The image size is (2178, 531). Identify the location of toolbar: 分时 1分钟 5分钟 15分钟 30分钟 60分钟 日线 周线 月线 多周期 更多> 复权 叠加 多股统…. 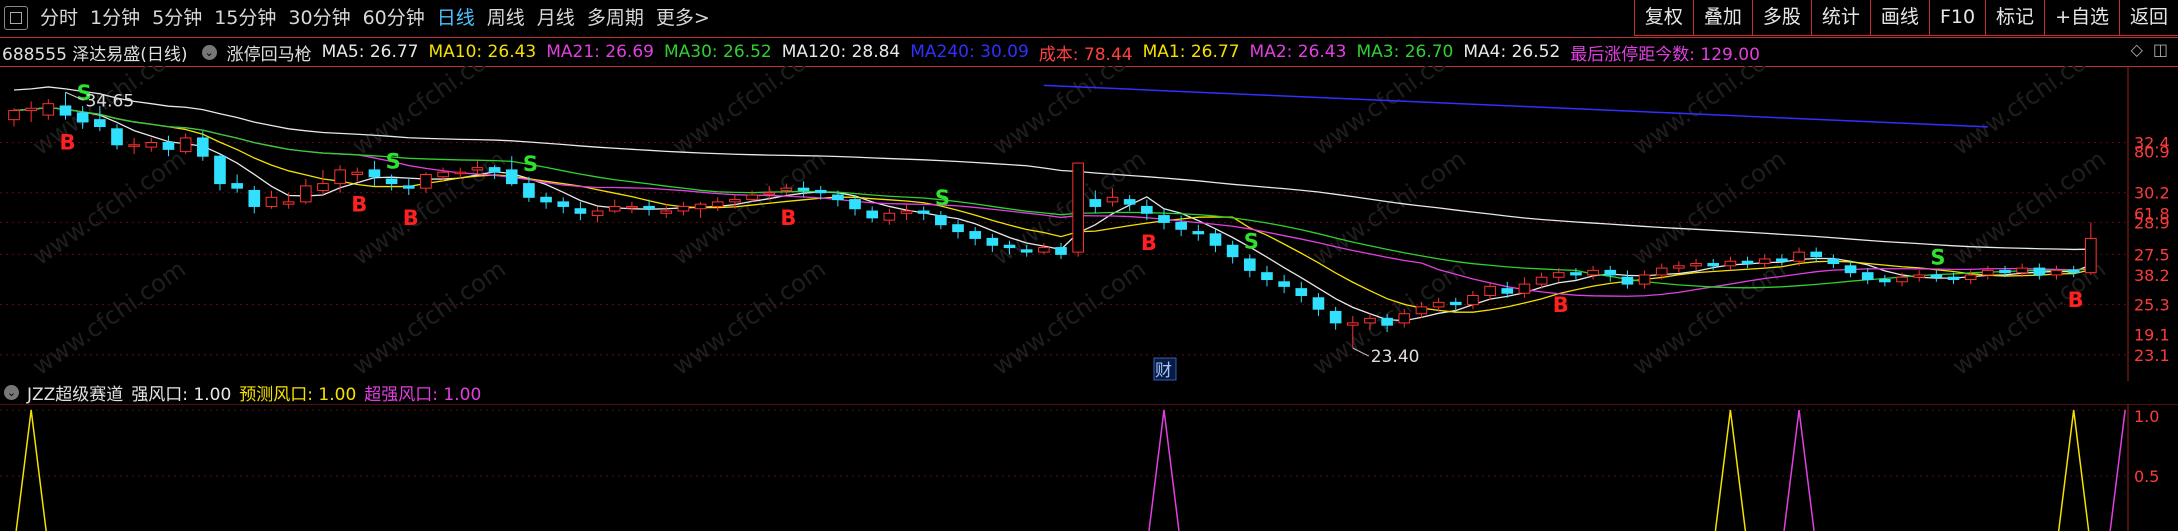
(1089, 18).